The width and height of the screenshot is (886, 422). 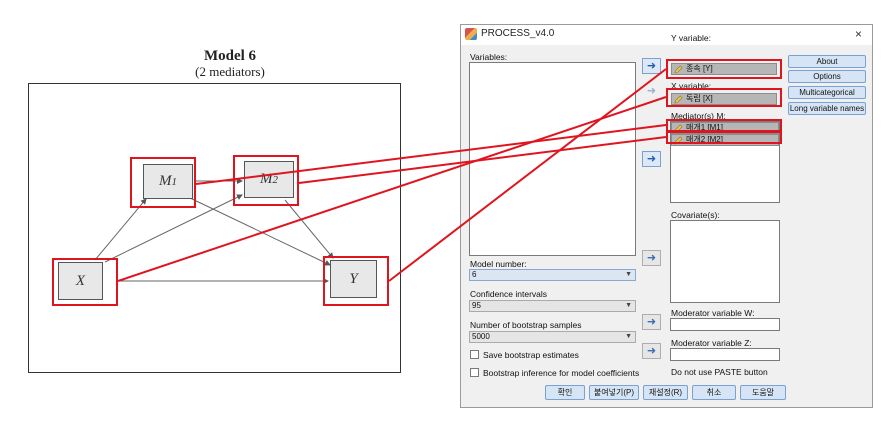 I want to click on bootstrap-select: 5000 ▼, so click(x=552, y=337).